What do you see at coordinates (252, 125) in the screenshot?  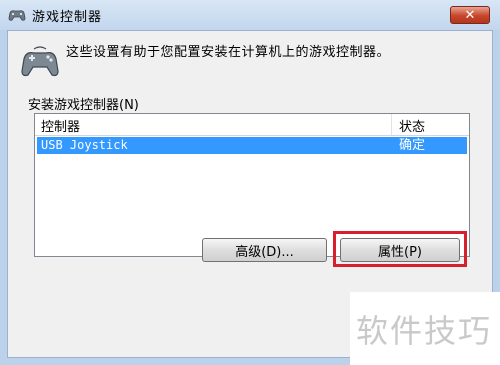 I see `list-header: 控制器 状态` at bounding box center [252, 125].